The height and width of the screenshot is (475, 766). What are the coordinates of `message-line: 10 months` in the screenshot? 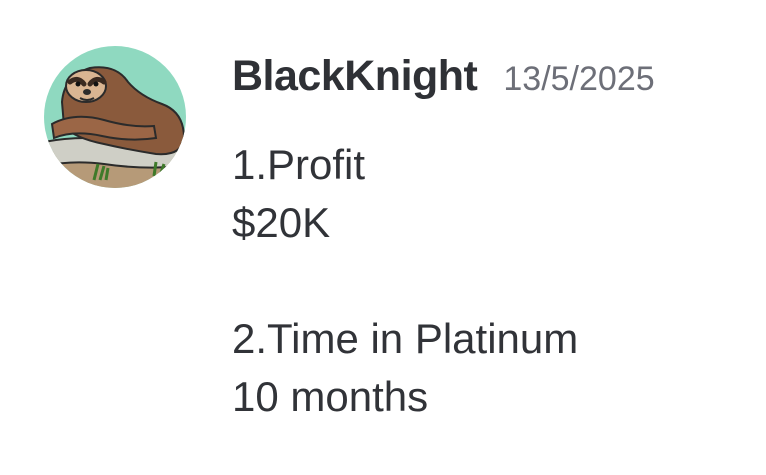 It's located at (330, 396).